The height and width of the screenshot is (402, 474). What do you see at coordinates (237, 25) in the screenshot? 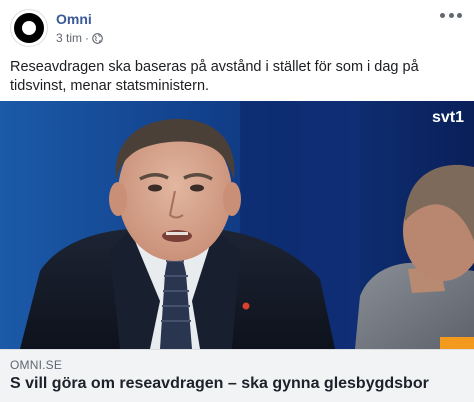
I see `post-header: Omni 3 tim ·` at bounding box center [237, 25].